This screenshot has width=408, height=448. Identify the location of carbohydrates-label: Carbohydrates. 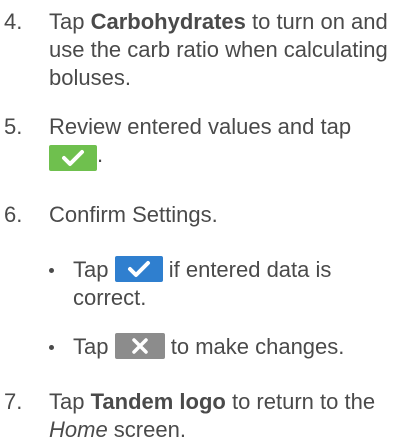
(168, 21).